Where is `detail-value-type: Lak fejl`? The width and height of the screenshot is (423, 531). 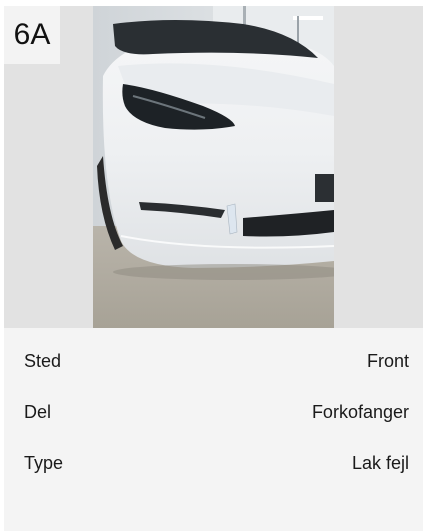 detail-value-type: Lak fejl is located at coordinates (380, 463).